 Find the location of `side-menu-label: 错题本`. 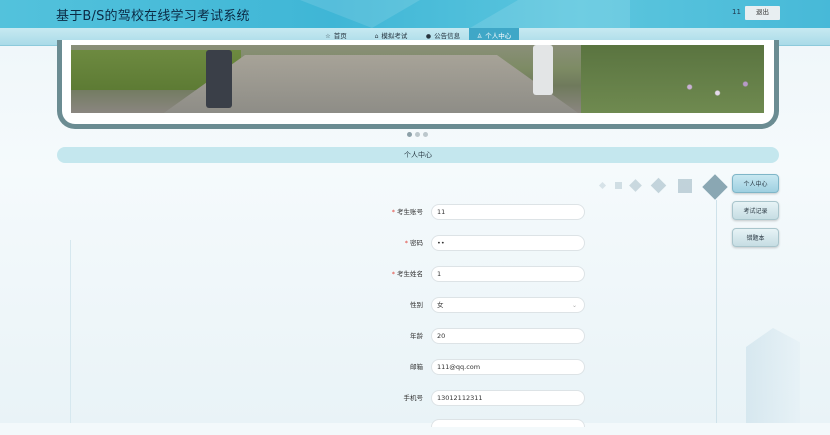

side-menu-label: 错题本 is located at coordinates (755, 238).